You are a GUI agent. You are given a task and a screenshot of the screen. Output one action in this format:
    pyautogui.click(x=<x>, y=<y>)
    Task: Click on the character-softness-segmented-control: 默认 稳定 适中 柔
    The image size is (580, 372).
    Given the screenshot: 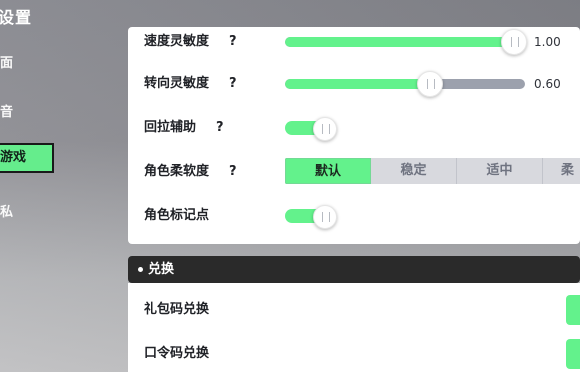 What is the action you would take?
    pyautogui.click(x=432, y=171)
    